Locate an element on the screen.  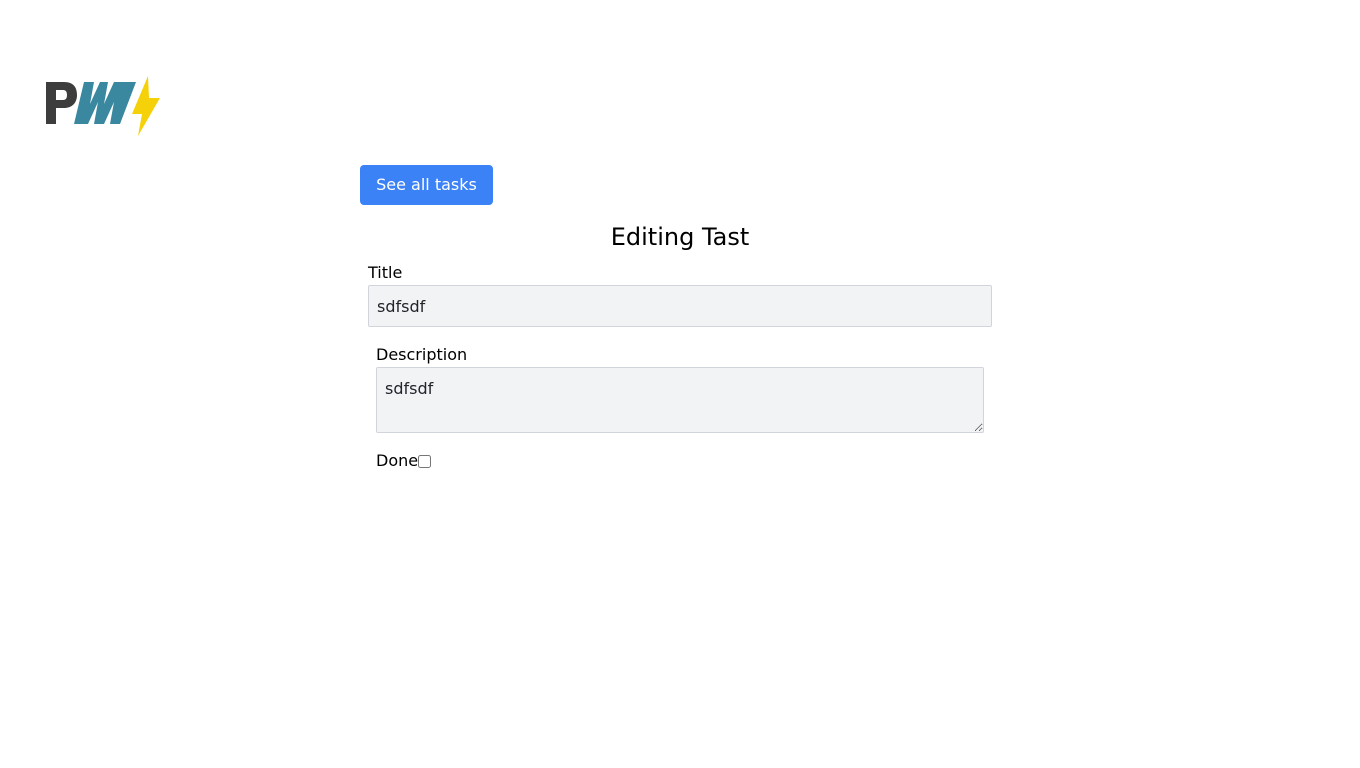
title-label: Title is located at coordinates (385, 272).